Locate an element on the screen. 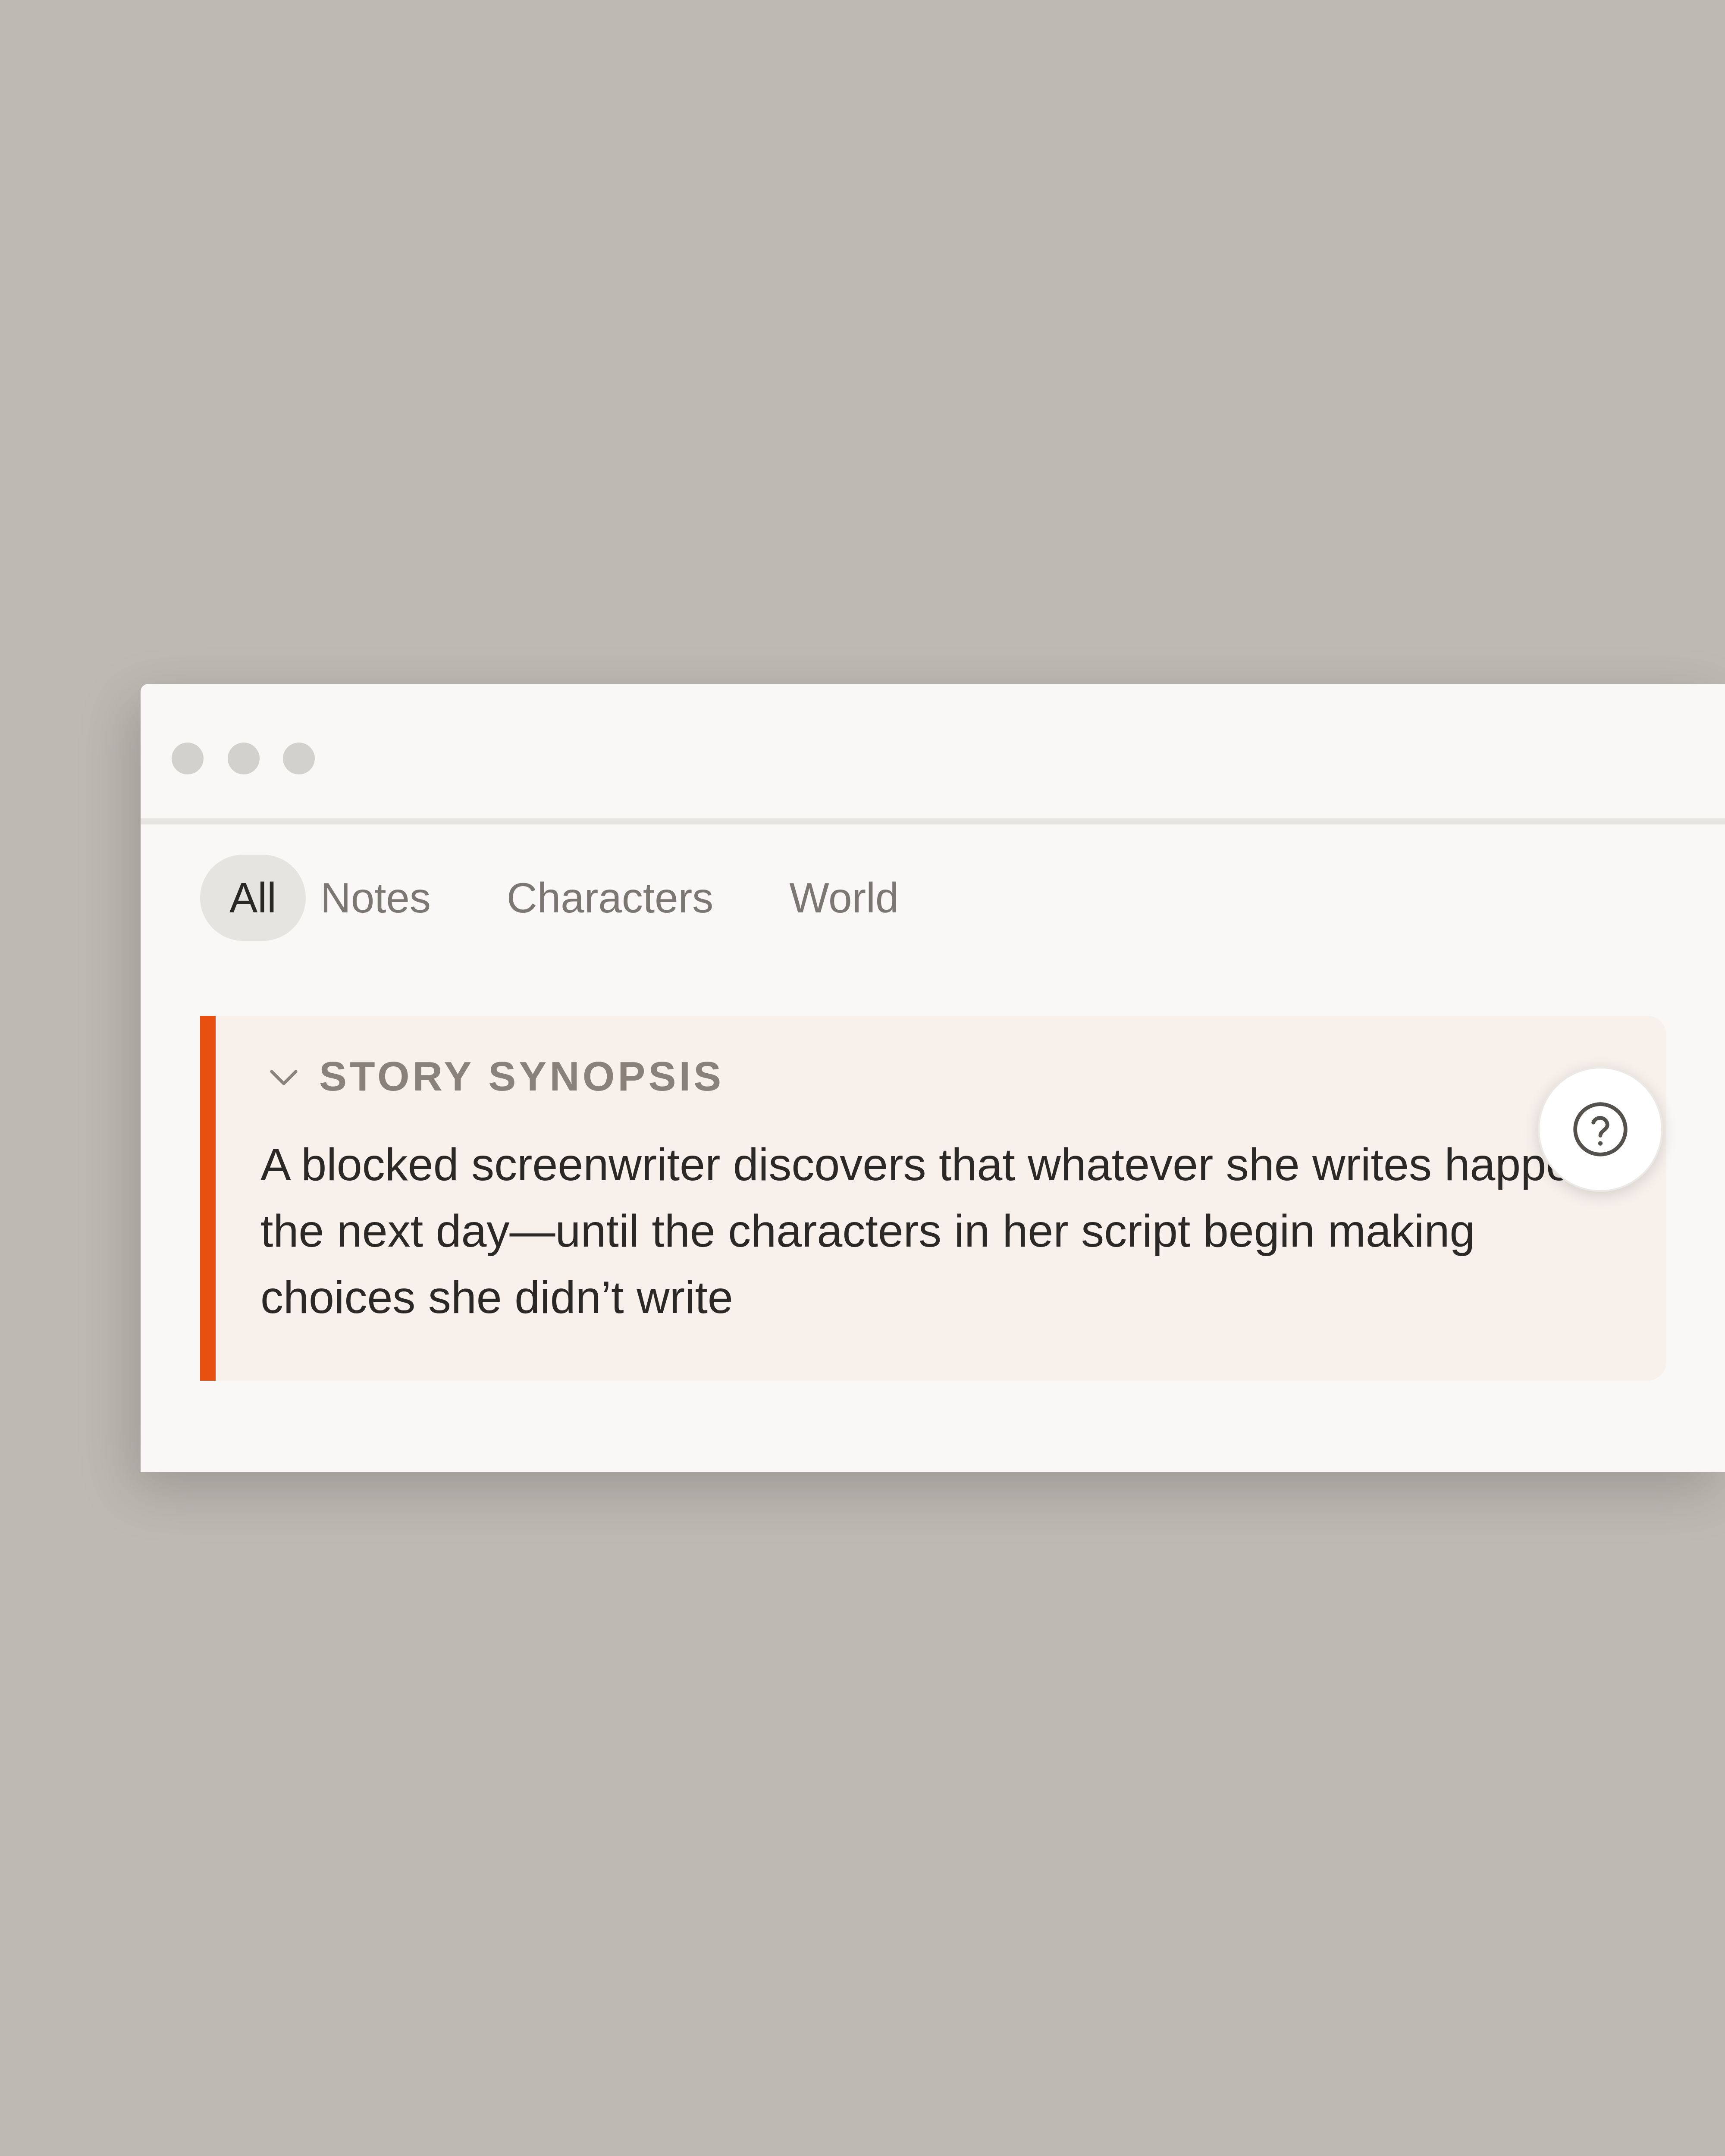  card-header: STORY SYNOPSIS is located at coordinates (493, 1077).